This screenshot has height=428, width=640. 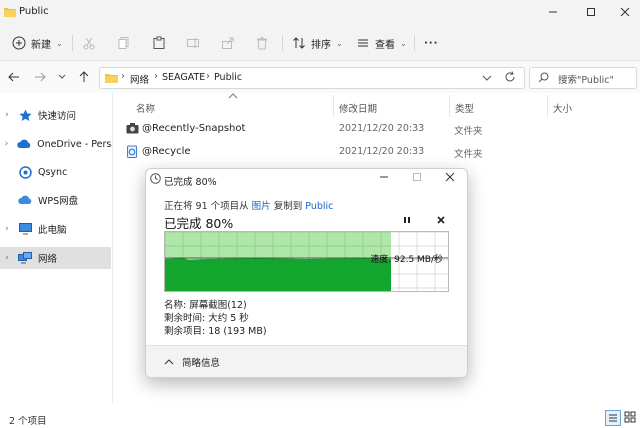 I want to click on view-button: 查看 ⌄, so click(x=381, y=43).